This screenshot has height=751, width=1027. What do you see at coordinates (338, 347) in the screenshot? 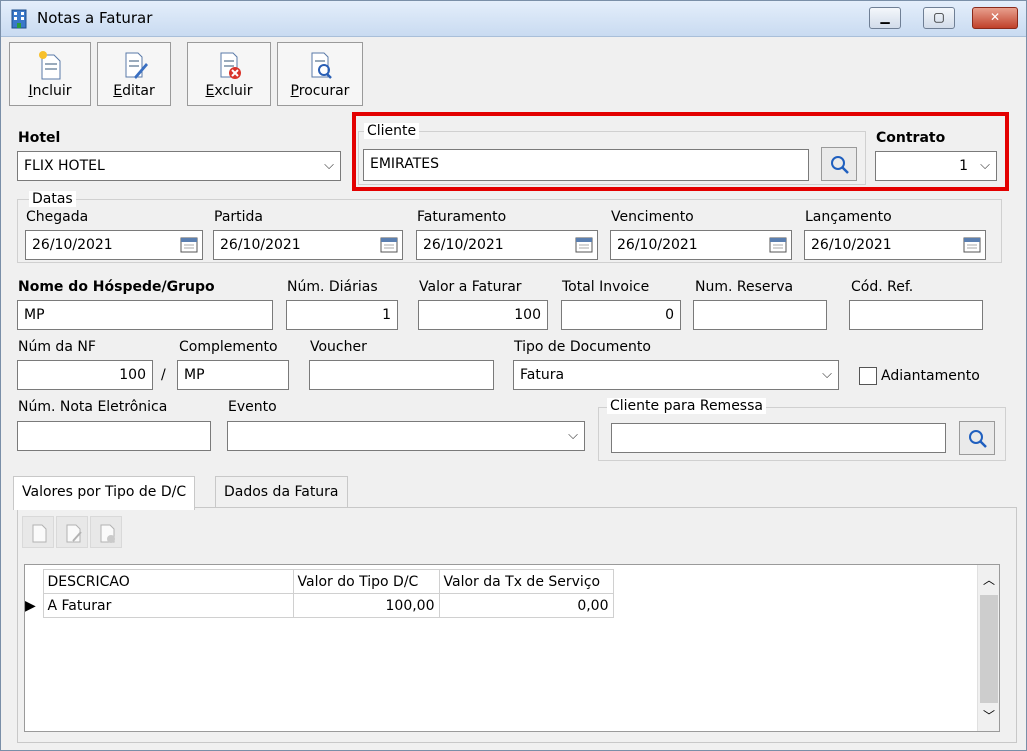
I see `voucher-label: Voucher` at bounding box center [338, 347].